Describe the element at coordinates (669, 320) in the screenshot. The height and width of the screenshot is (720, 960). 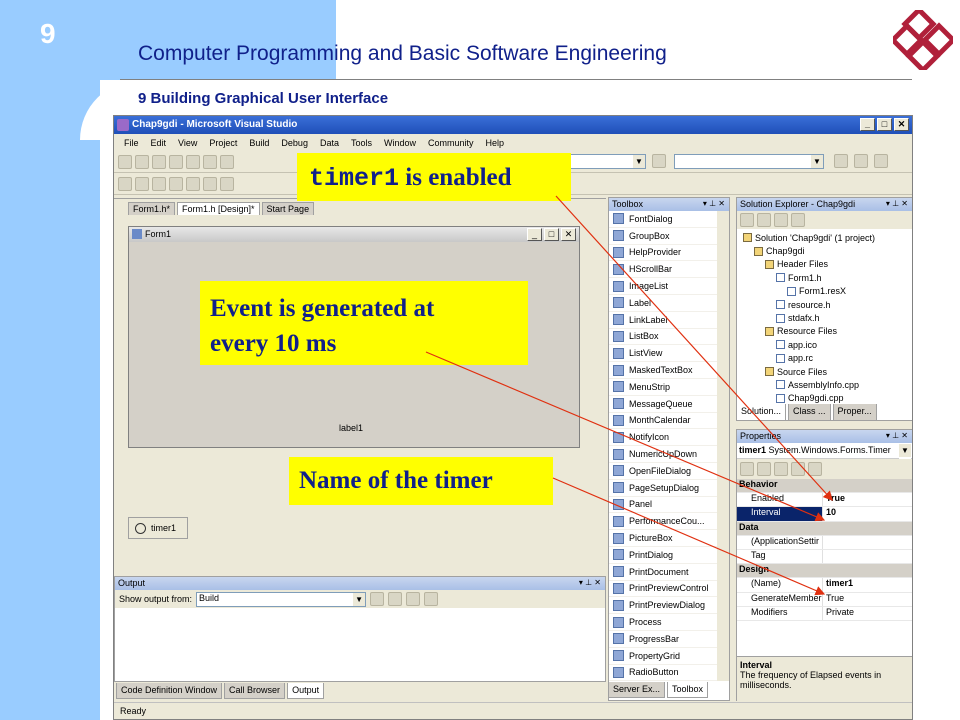
I see `toolbox-item: LinkLabel` at that location.